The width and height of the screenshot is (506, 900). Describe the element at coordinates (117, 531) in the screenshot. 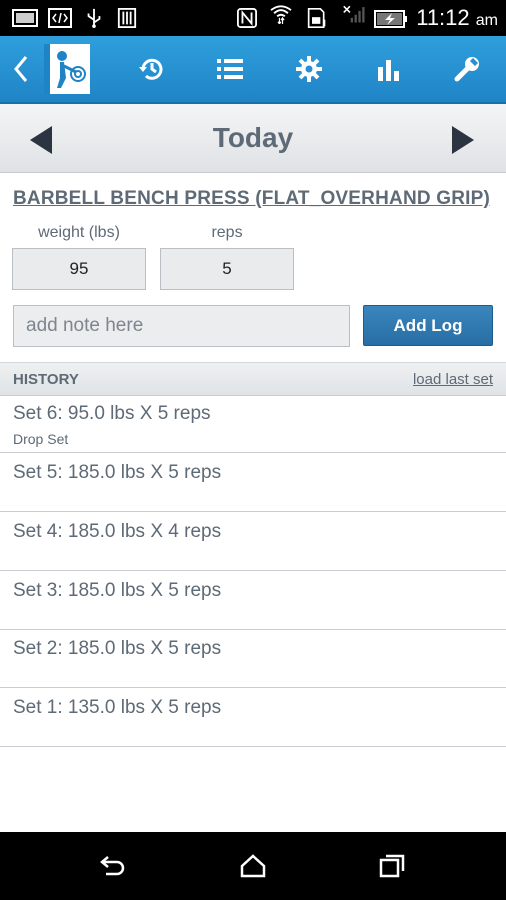

I see `set-text: Set 4: 185.0 lbs X 4 reps` at that location.